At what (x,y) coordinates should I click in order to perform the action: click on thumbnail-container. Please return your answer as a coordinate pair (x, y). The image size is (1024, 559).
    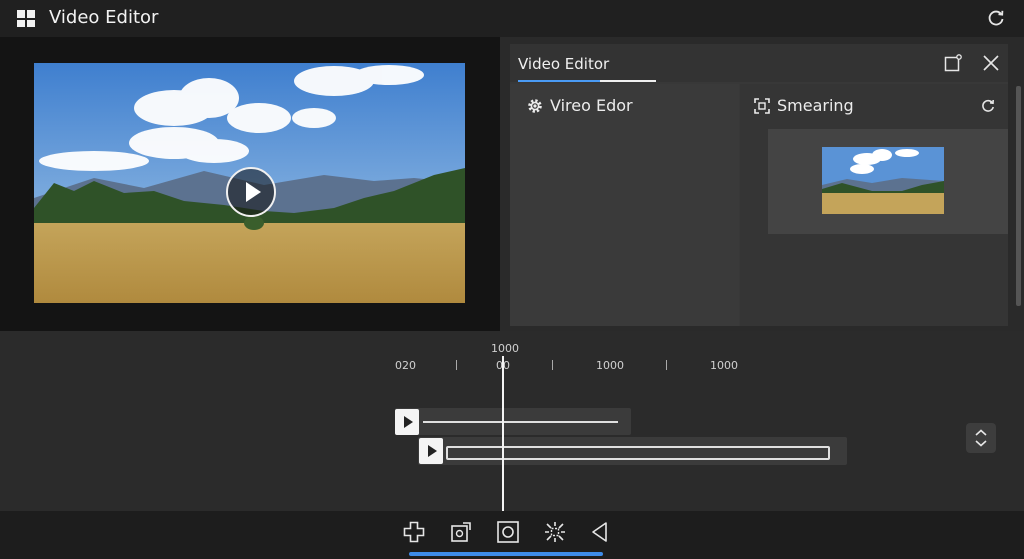
    Looking at the image, I should click on (888, 181).